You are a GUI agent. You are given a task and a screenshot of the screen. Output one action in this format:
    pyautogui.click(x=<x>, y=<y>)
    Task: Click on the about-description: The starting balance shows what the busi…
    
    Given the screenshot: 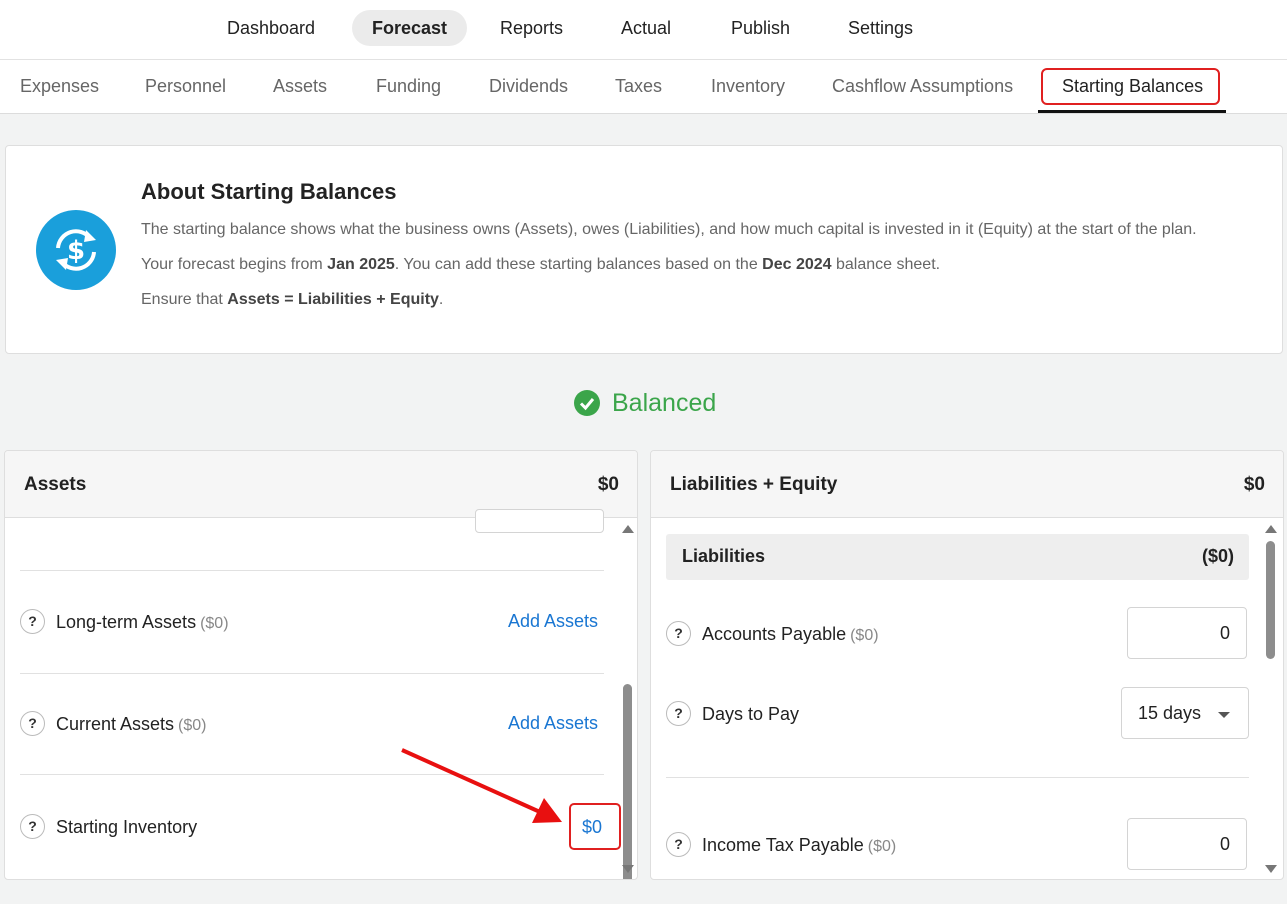 What is the action you would take?
    pyautogui.click(x=669, y=229)
    